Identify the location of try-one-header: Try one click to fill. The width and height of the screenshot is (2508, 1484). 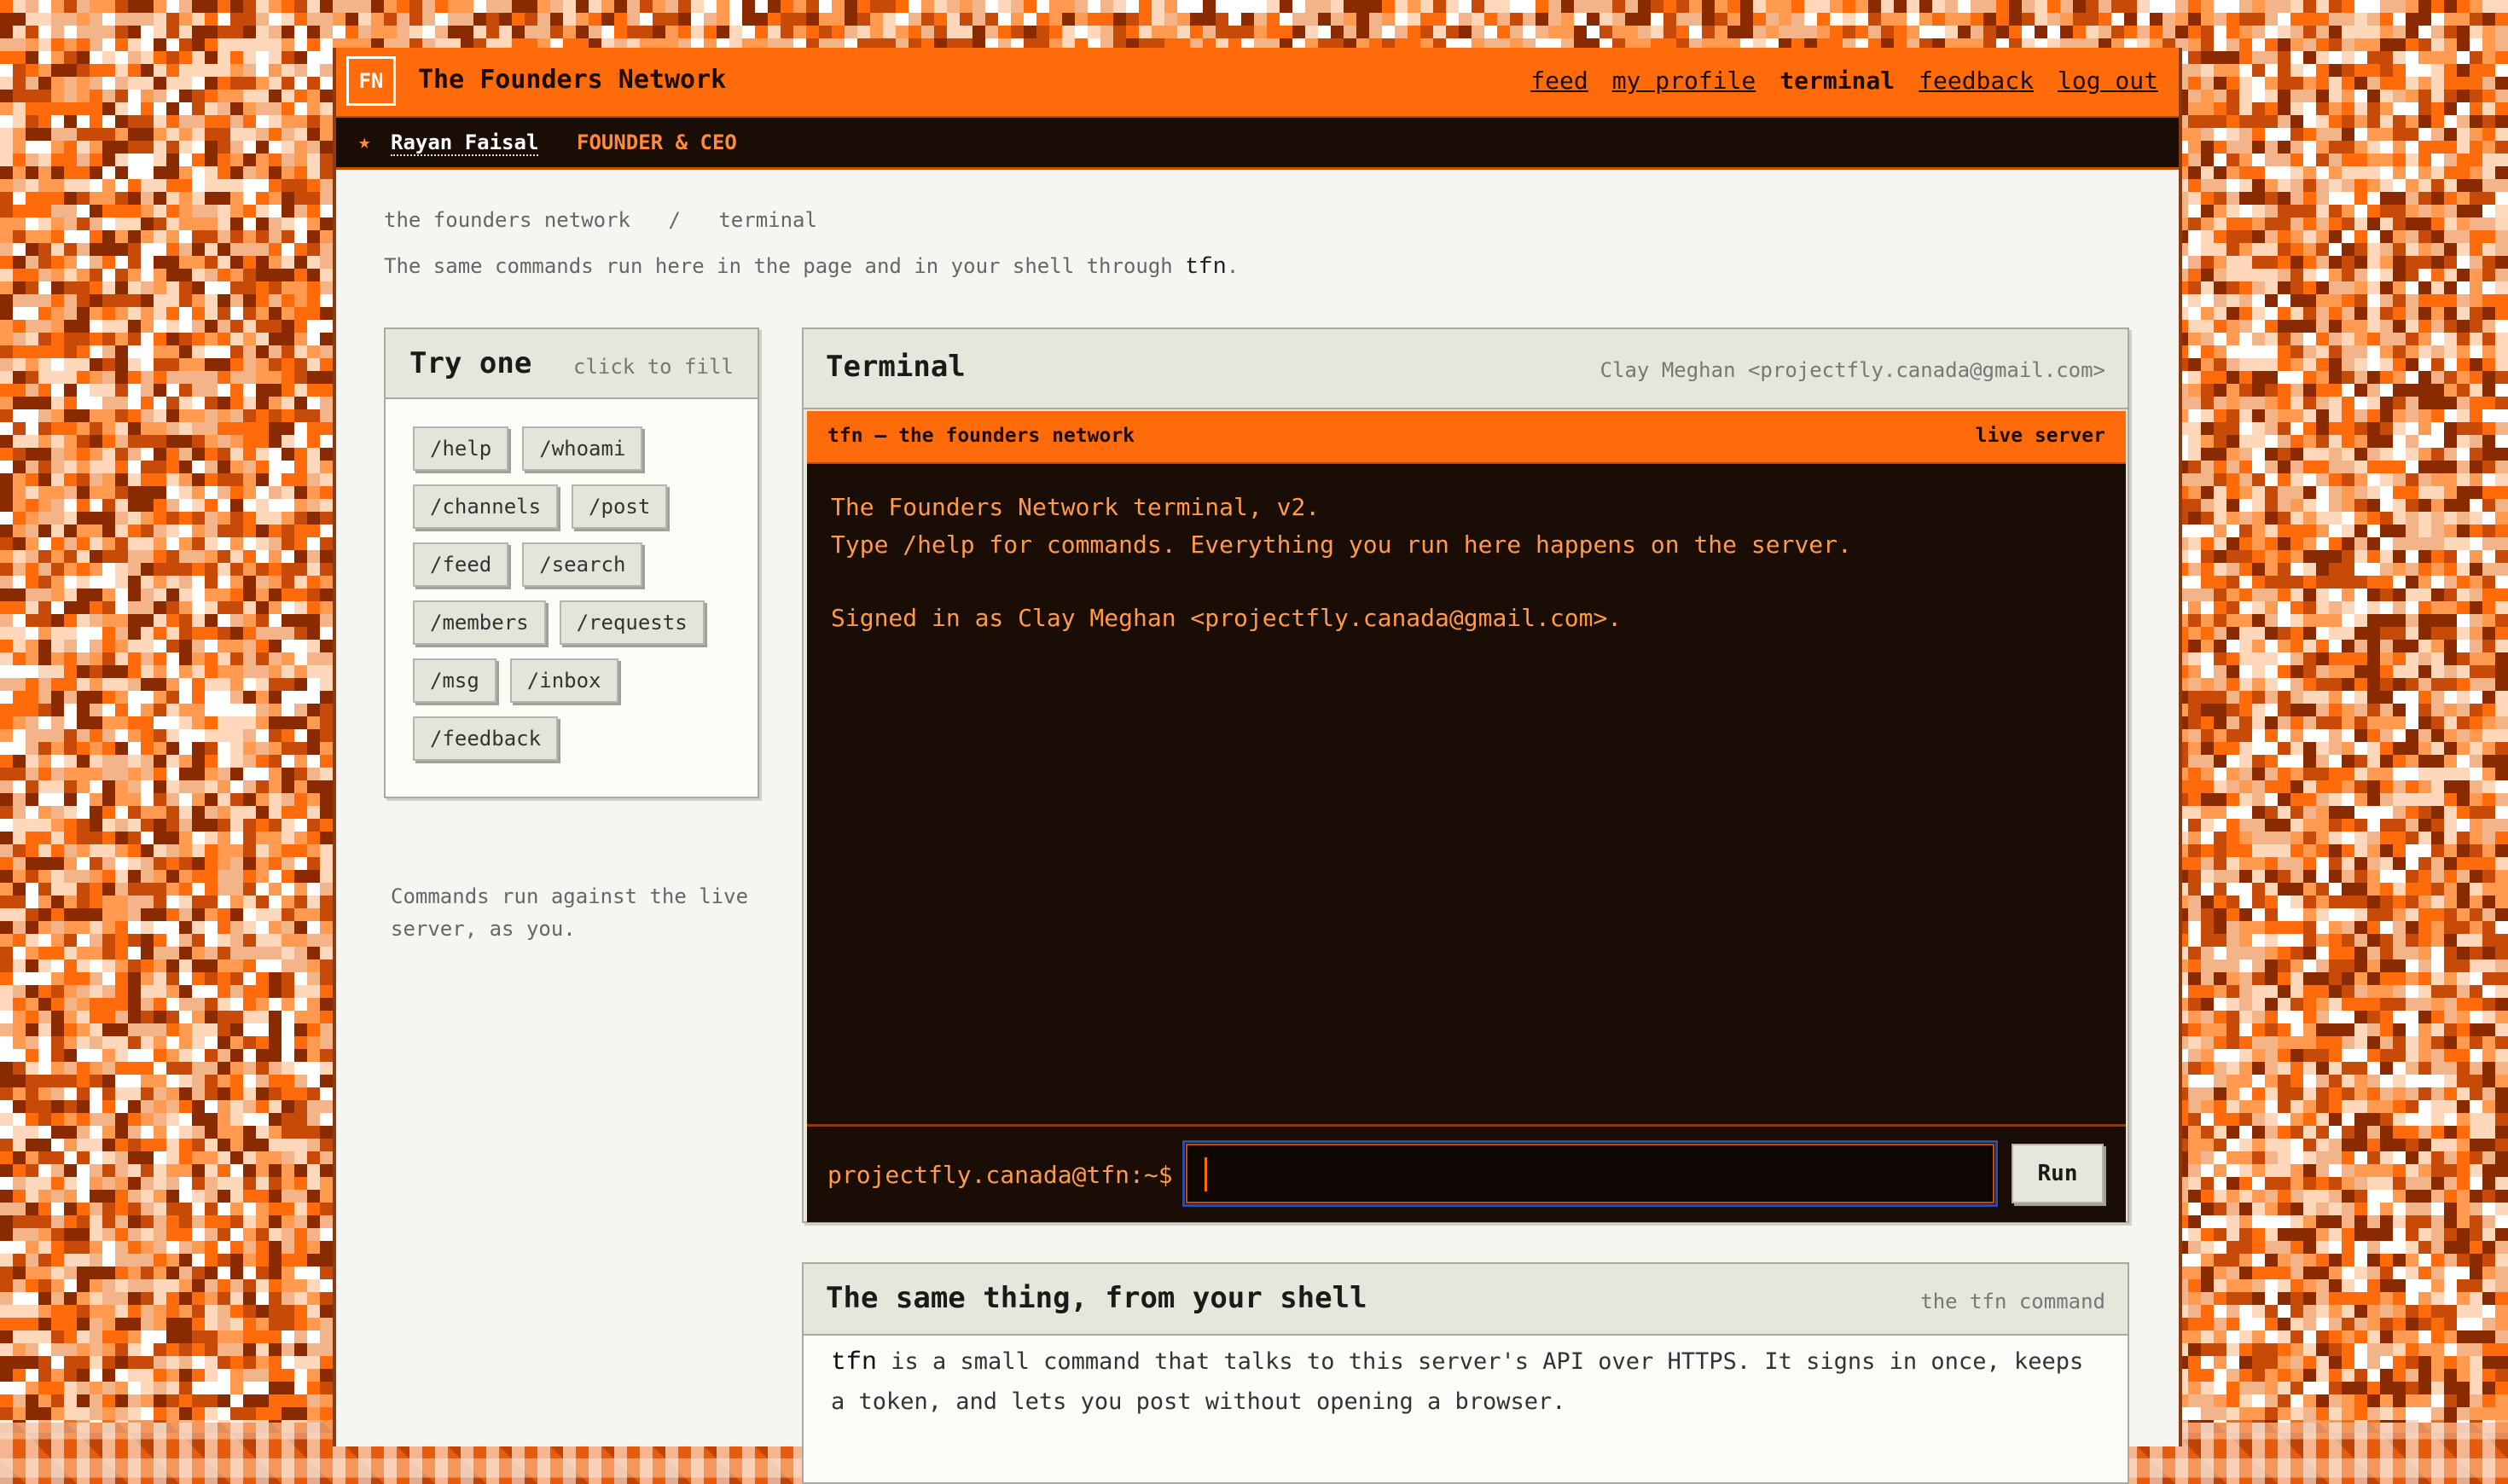
(572, 364).